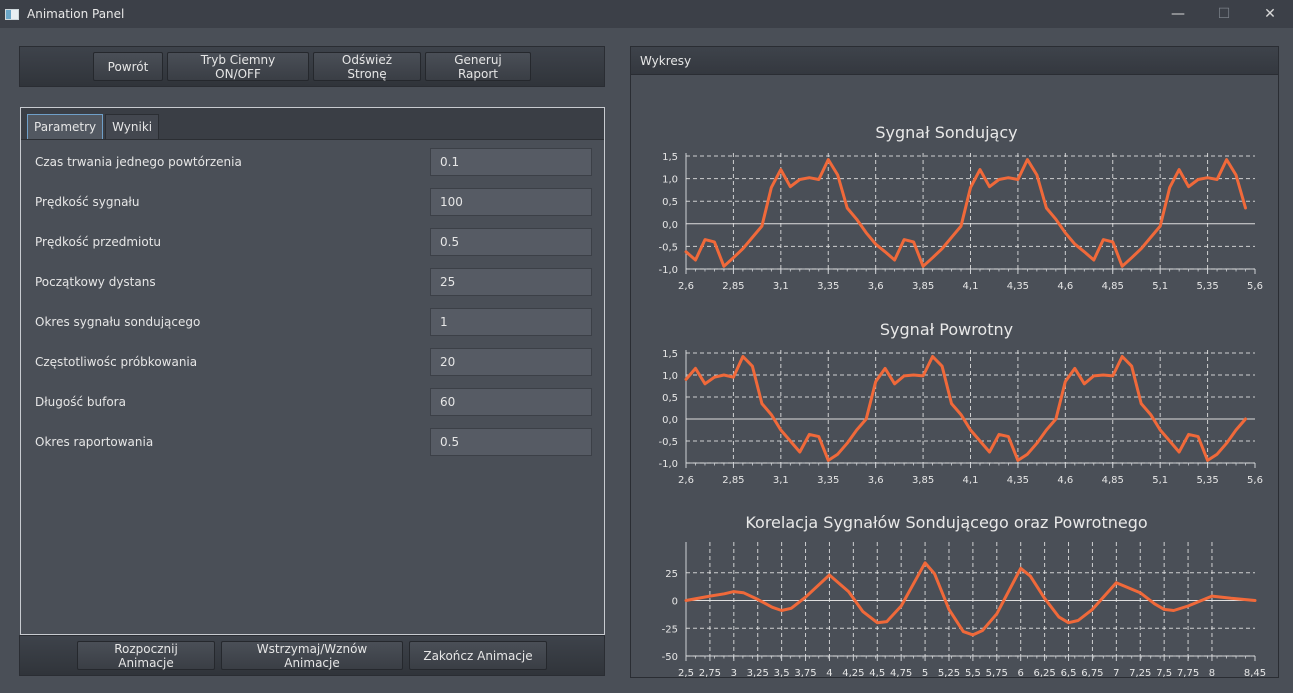 Image resolution: width=1293 pixels, height=693 pixels. I want to click on param-row: Początkowy dystans, so click(313, 282).